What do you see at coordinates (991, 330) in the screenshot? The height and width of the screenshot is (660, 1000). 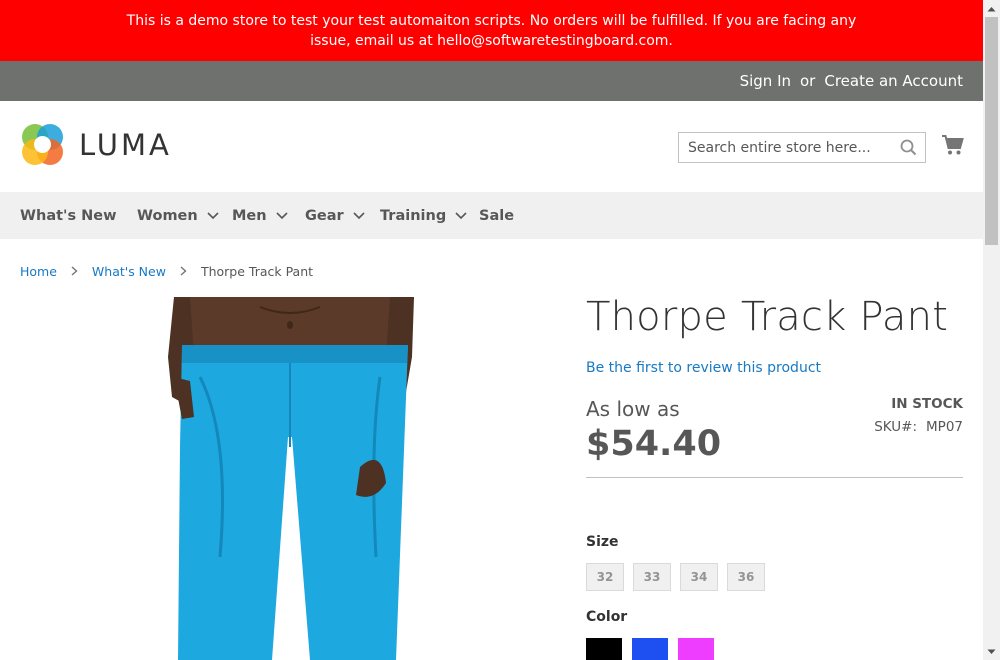 I see `vertical-scrollbar` at bounding box center [991, 330].